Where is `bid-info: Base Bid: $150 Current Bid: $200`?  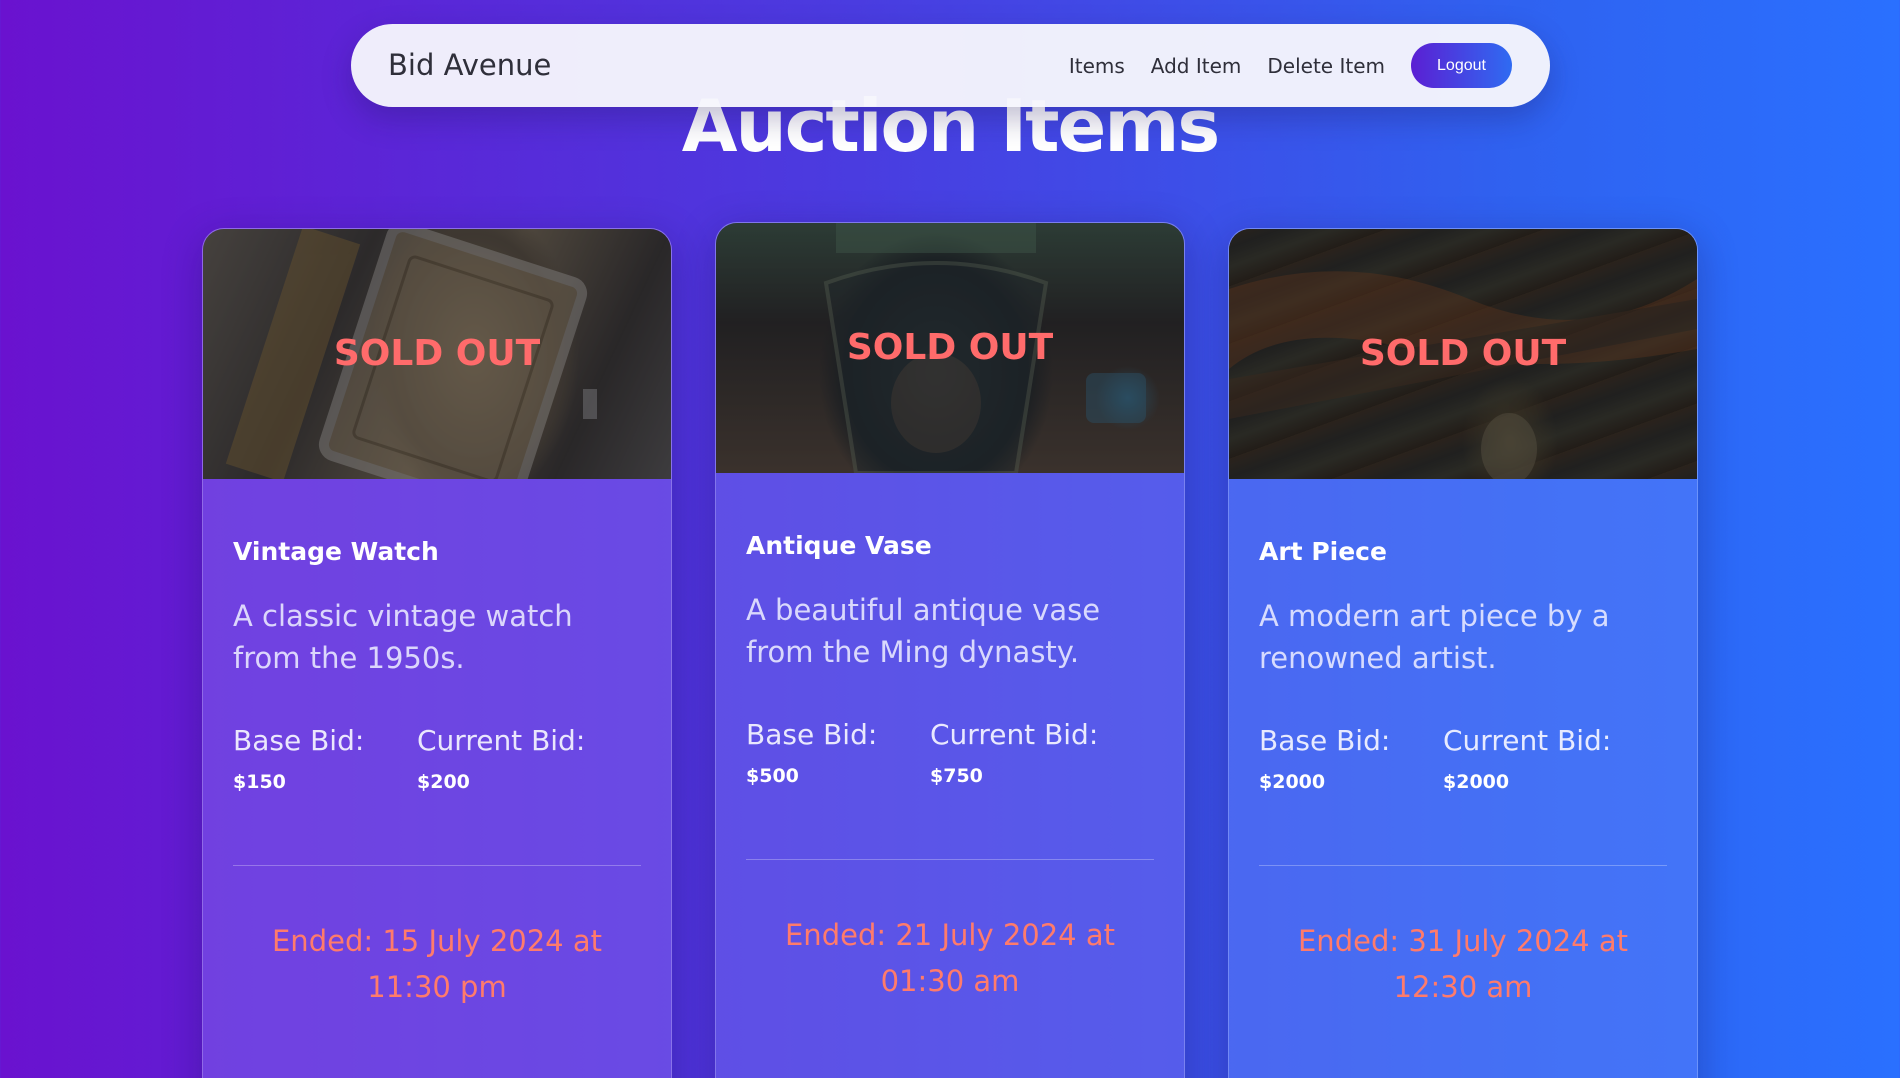 bid-info: Base Bid: $150 Current Bid: $200 is located at coordinates (437, 758).